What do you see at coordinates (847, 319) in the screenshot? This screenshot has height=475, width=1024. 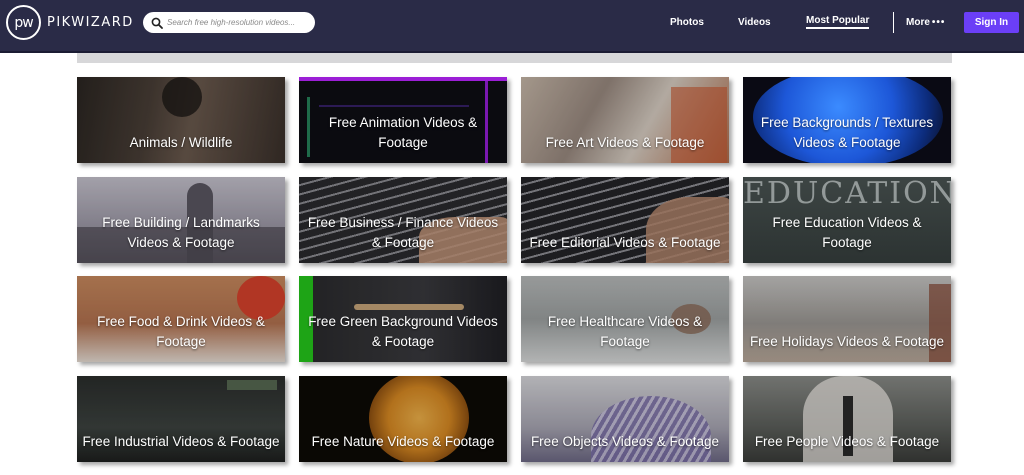 I see `category-tile-holidays: Free Holidays Videos & Footage` at bounding box center [847, 319].